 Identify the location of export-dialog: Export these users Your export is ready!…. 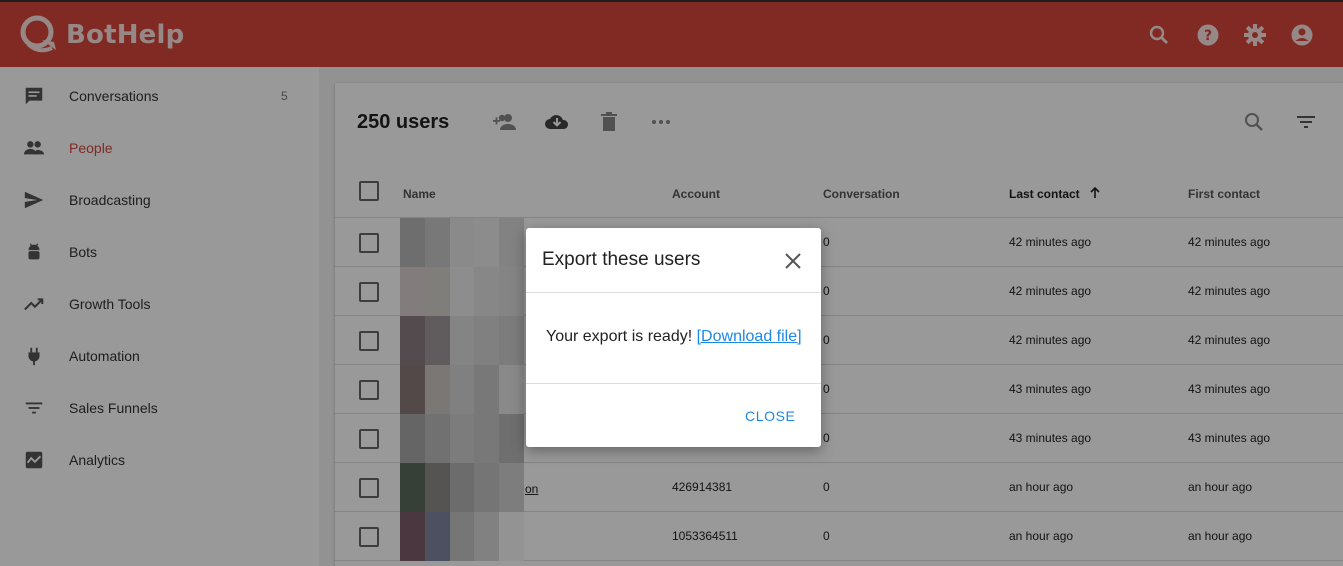
(673, 337).